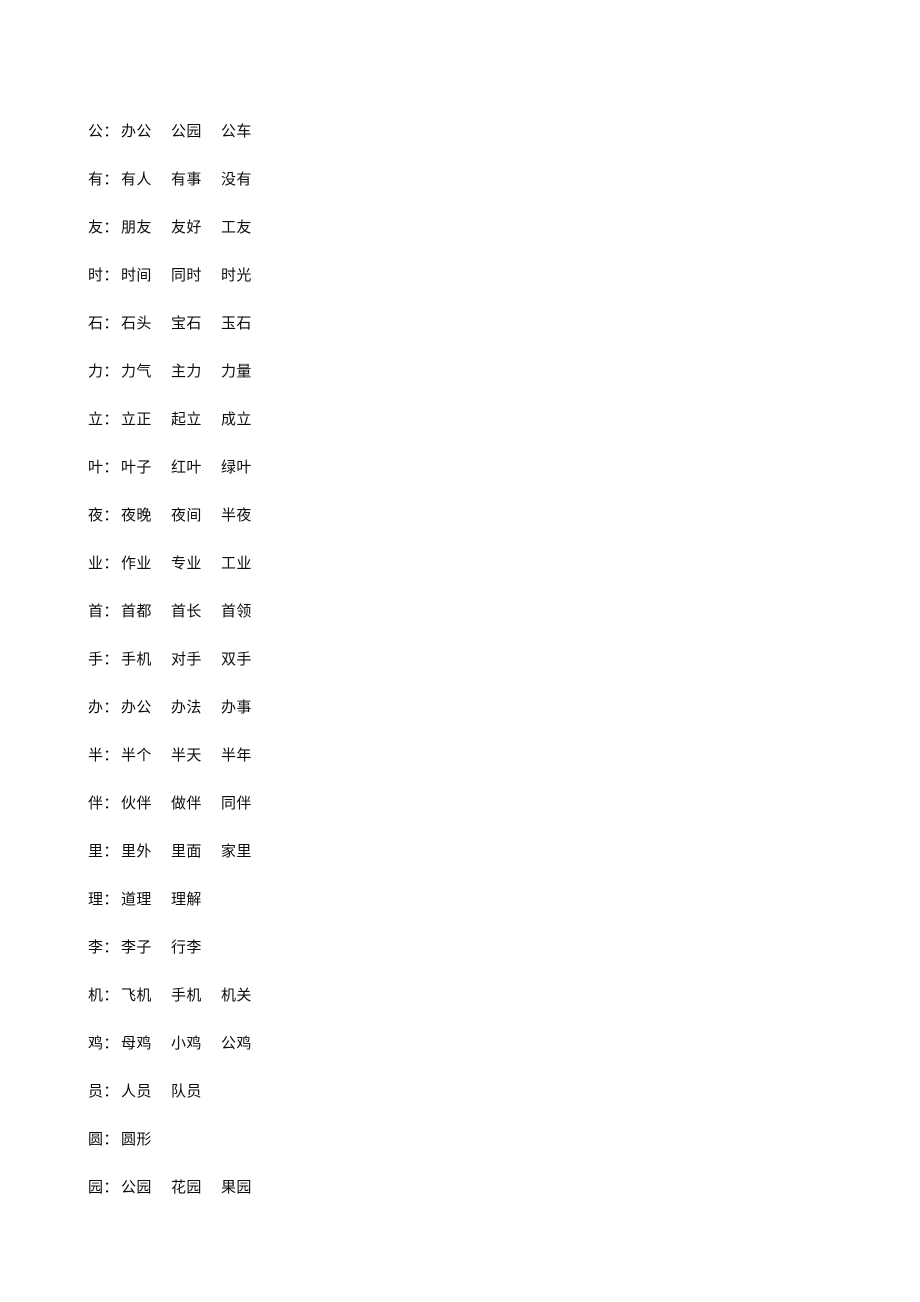  I want to click on vocabulary-word: 人员, so click(136, 1091).